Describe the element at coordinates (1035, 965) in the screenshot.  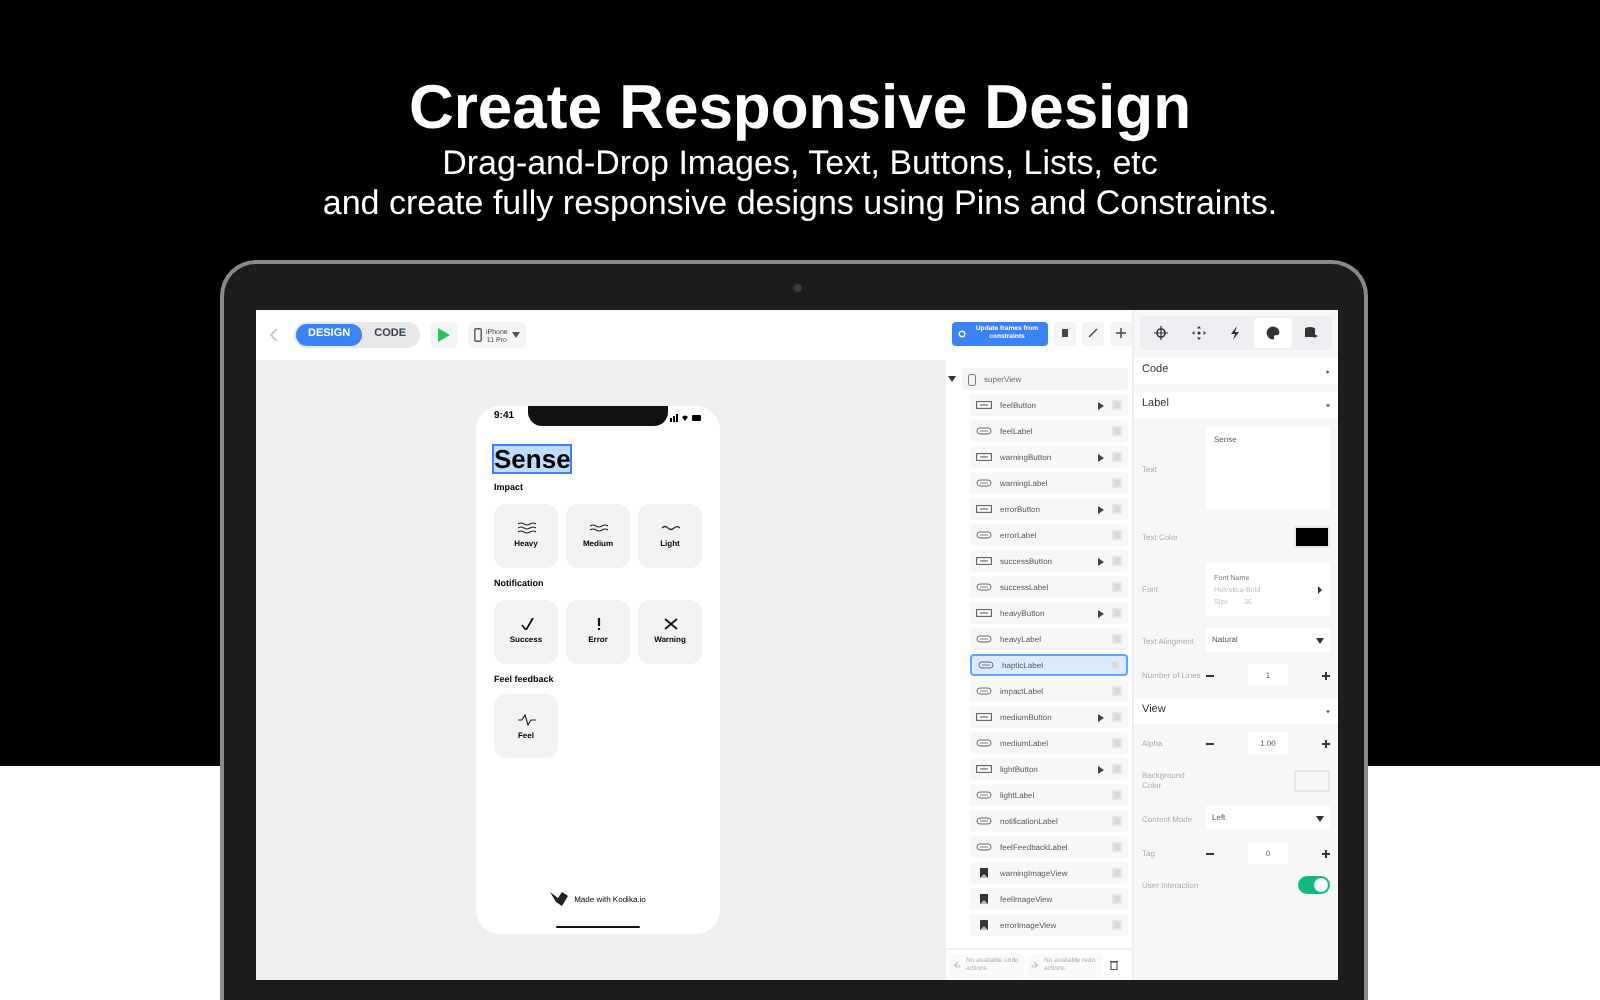
I see `redo-icon` at that location.